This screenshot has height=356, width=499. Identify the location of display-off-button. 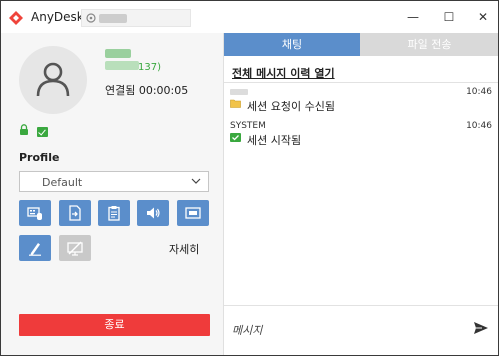
(75, 248).